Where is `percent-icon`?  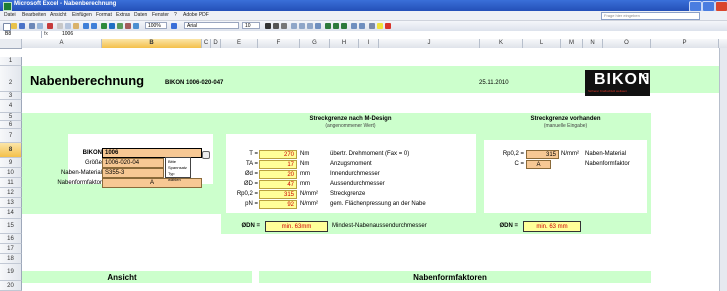
percent-icon is located at coordinates (336, 26).